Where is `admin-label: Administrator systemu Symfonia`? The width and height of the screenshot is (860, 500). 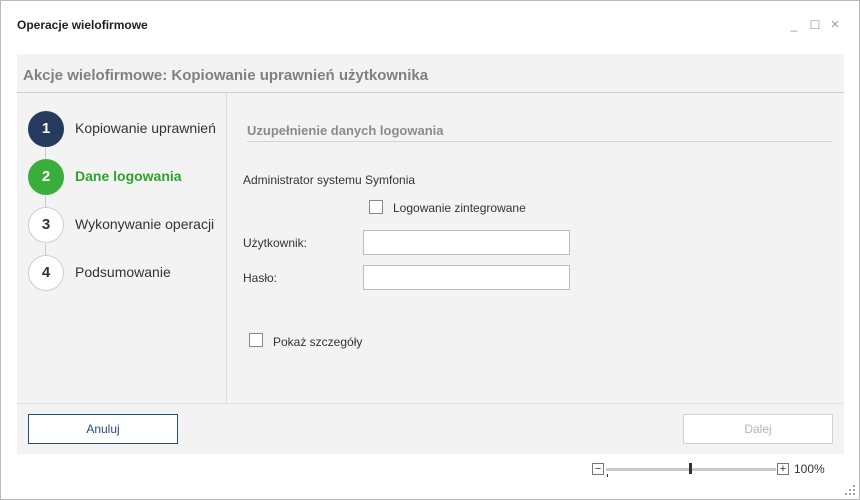
admin-label: Administrator systemu Symfonia is located at coordinates (329, 180).